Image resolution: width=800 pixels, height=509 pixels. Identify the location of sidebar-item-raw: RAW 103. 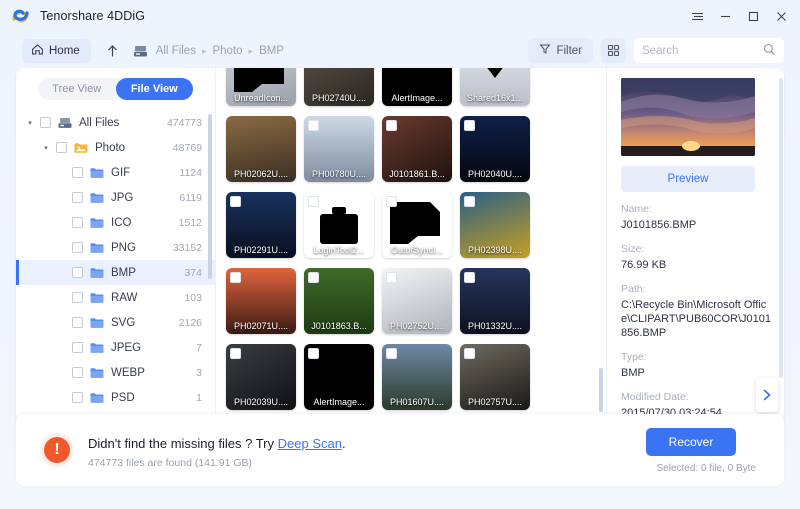
(116, 297).